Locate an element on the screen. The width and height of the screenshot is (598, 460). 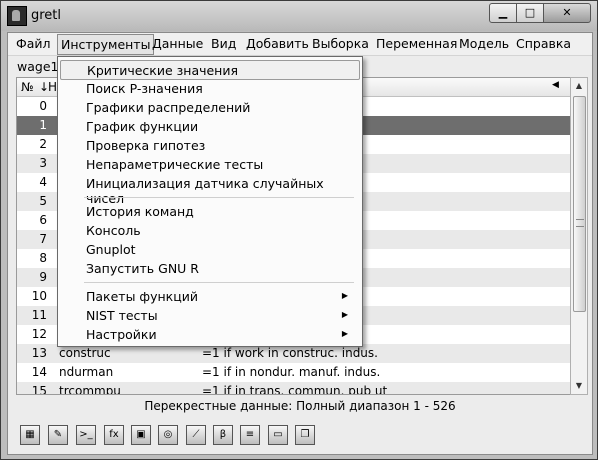
menu-item-test-statistic-calculator: Проверка гипотез is located at coordinates (209, 145).